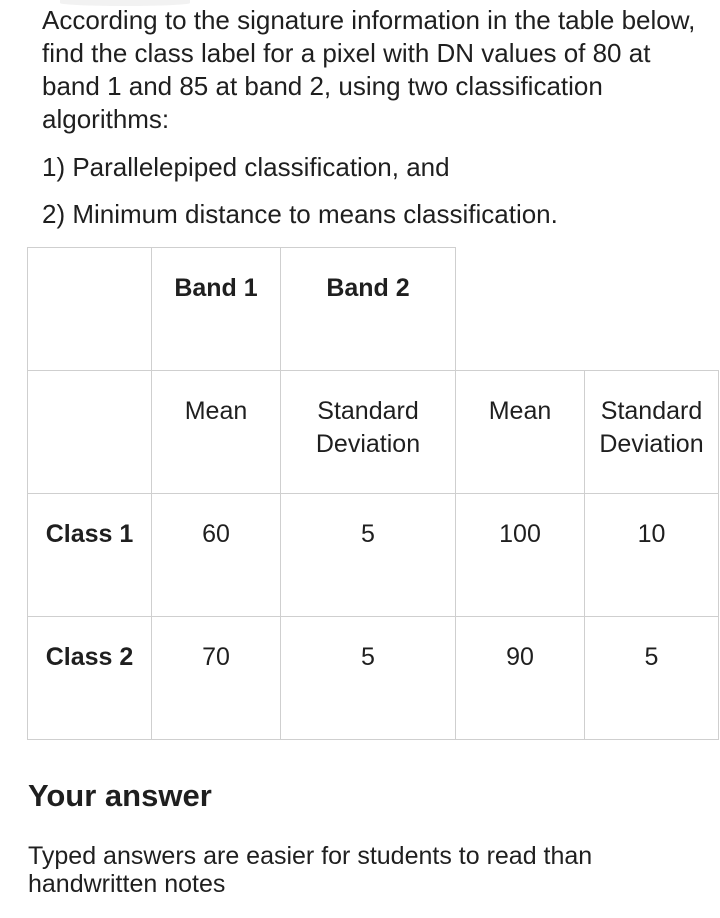 The image size is (720, 918). What do you see at coordinates (368, 288) in the screenshot?
I see `cell-text: Band 2` at bounding box center [368, 288].